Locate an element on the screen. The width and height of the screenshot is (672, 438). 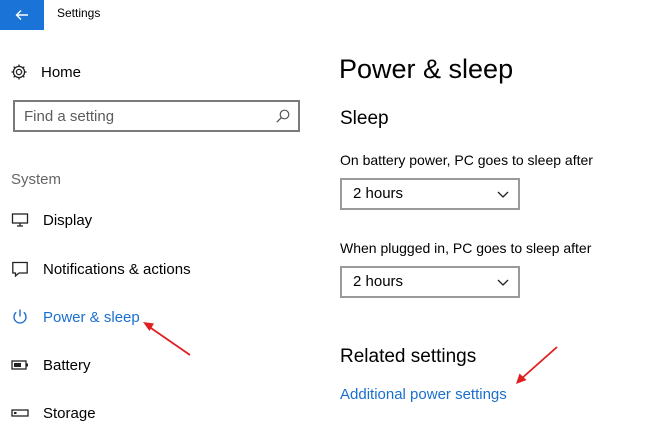
back-arrow-icon is located at coordinates (21, 15).